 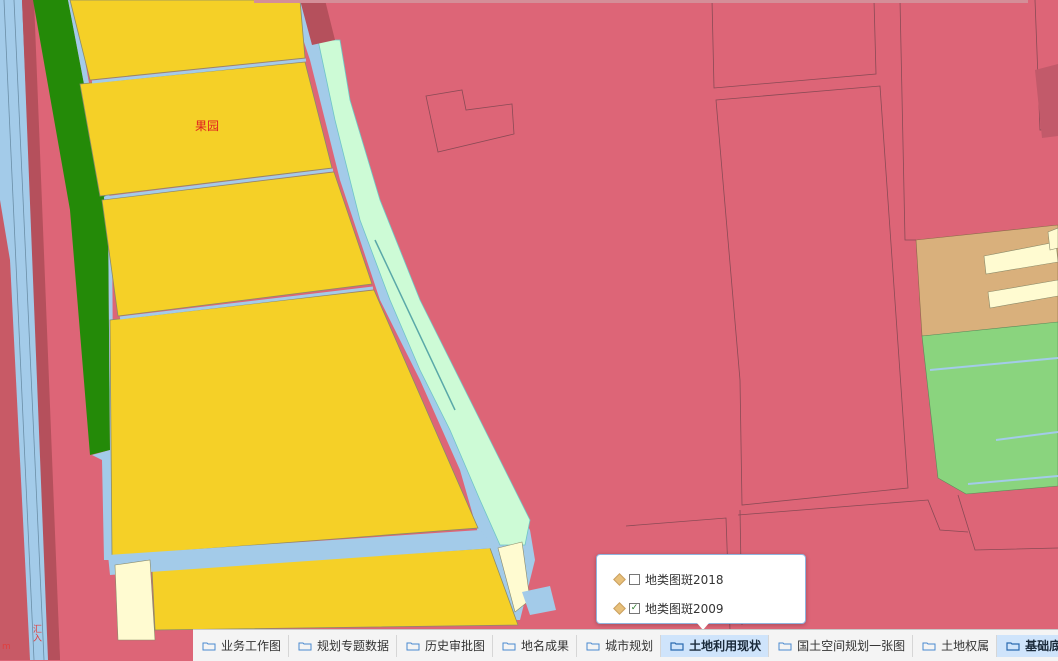 I want to click on tab-base-map: 基础底图, so click(x=1027, y=645).